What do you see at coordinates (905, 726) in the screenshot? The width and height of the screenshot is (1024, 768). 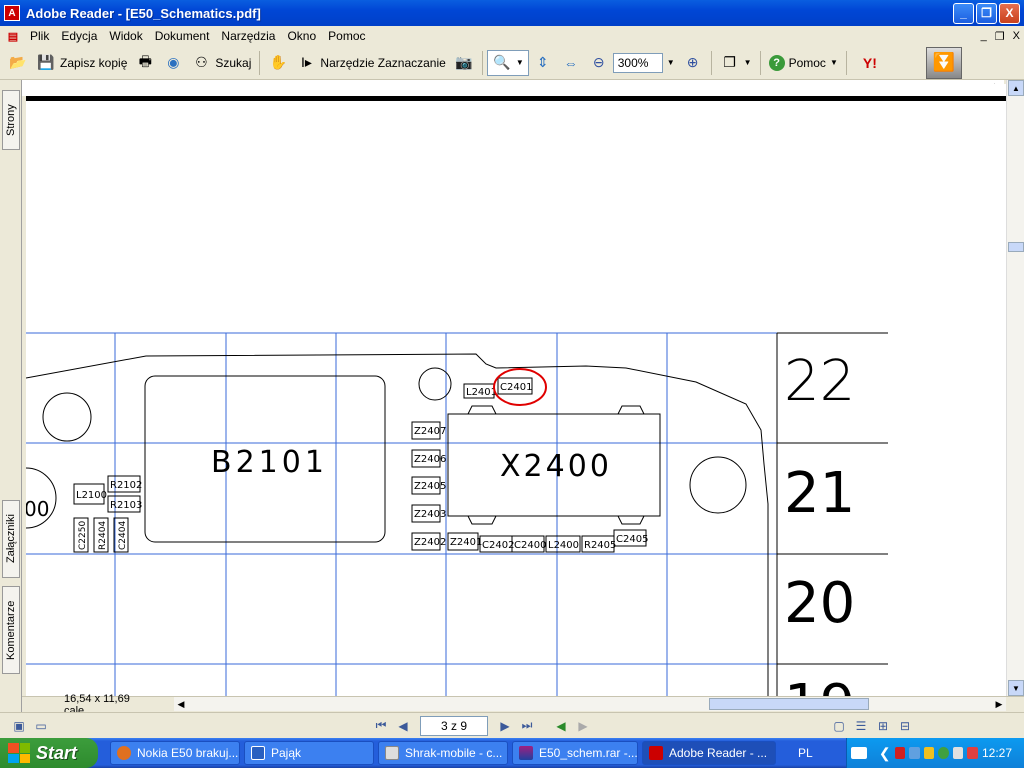 I see `continuous-facing-layout-icon: ⊟` at bounding box center [905, 726].